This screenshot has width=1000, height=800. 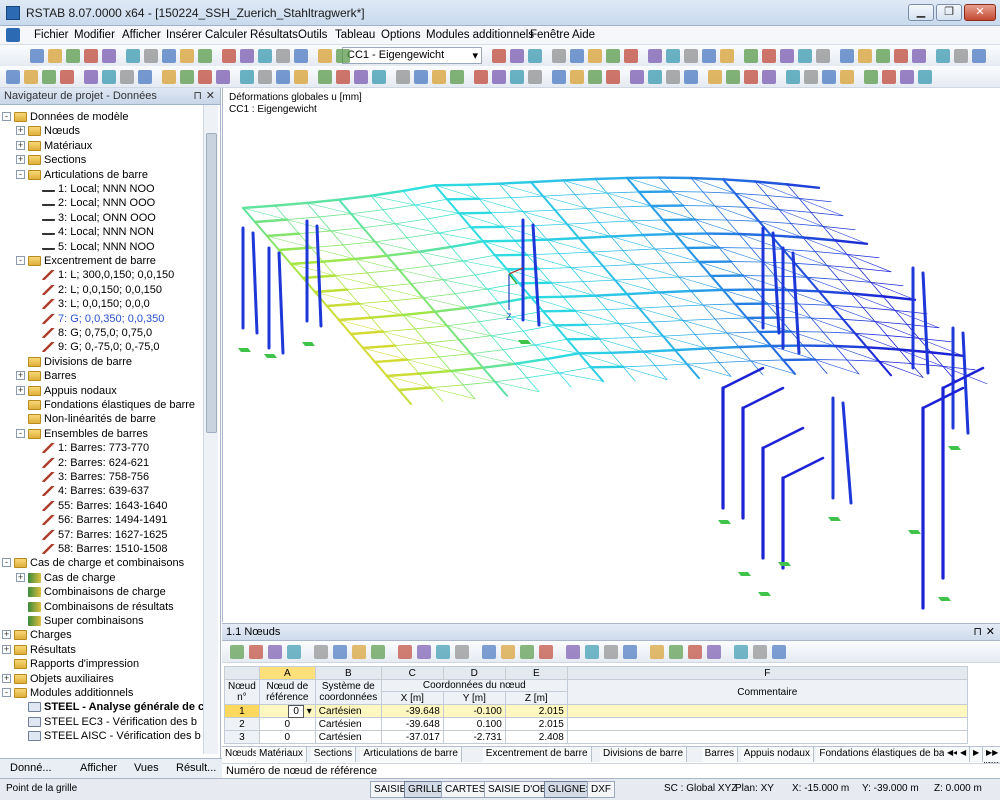 What do you see at coordinates (211, 283) in the screenshot?
I see `scrollbar-thumb` at bounding box center [211, 283].